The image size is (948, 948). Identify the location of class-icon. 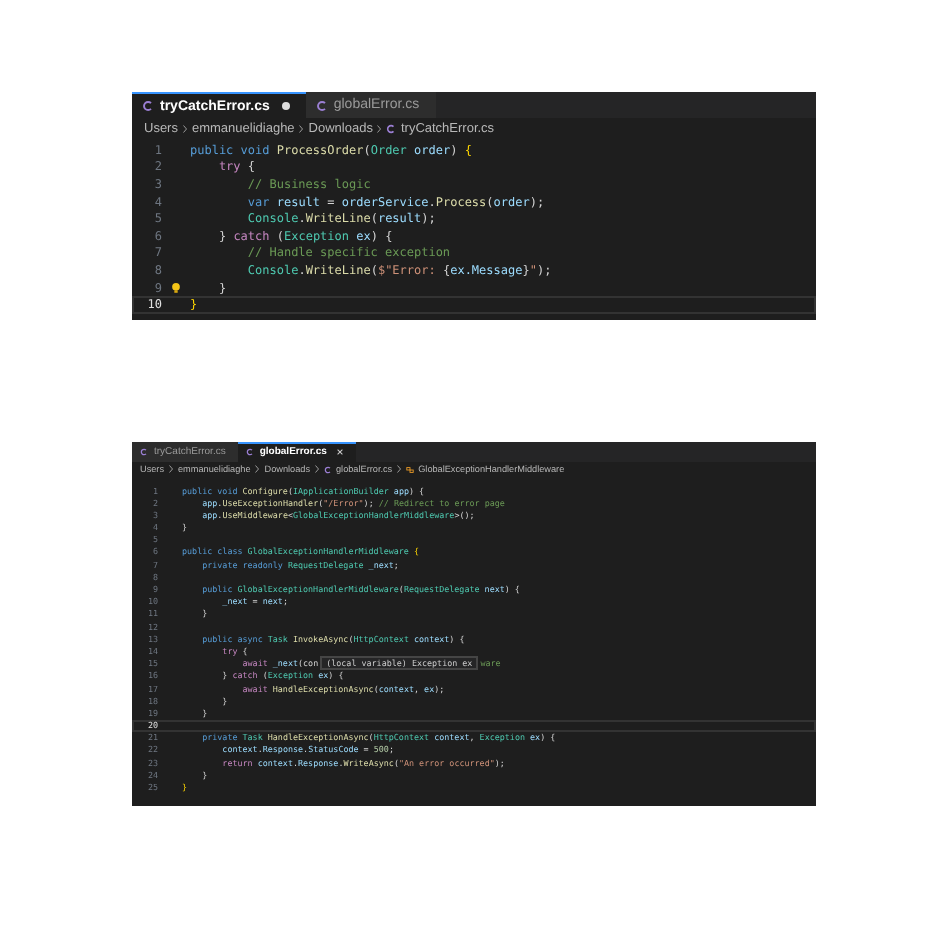
(410, 469).